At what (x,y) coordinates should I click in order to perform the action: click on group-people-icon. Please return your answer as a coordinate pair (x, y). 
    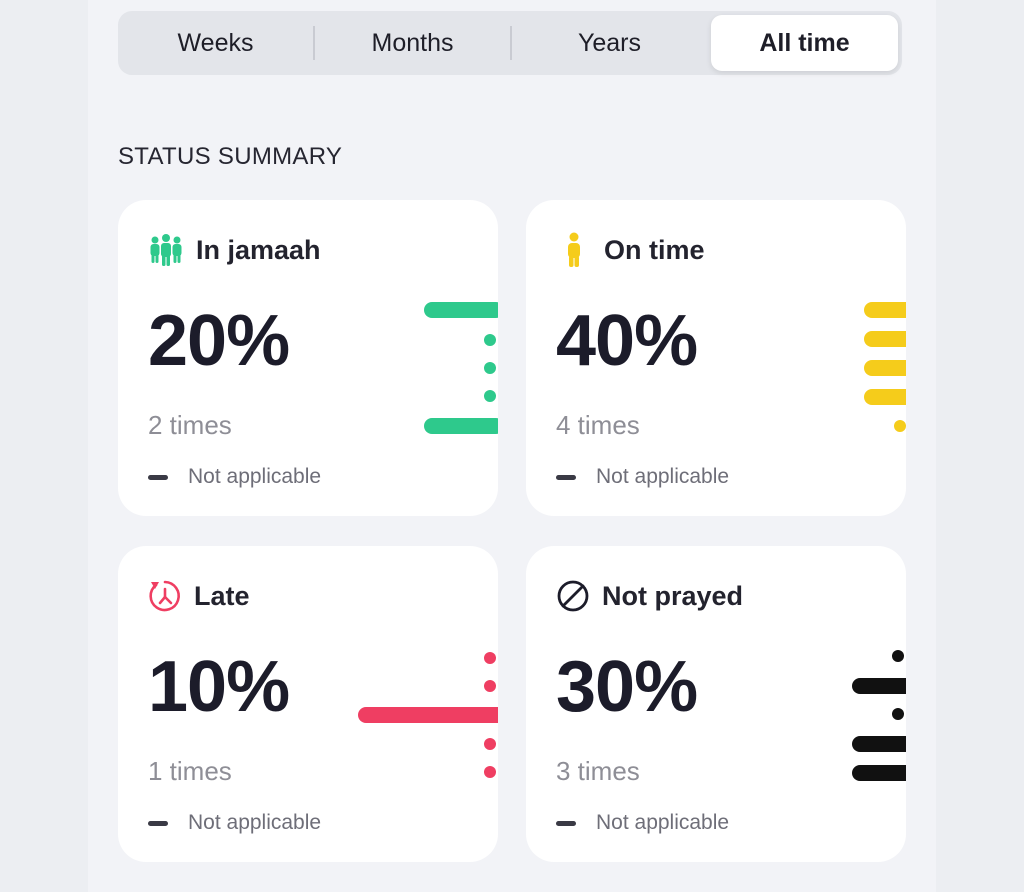
    Looking at the image, I should click on (166, 250).